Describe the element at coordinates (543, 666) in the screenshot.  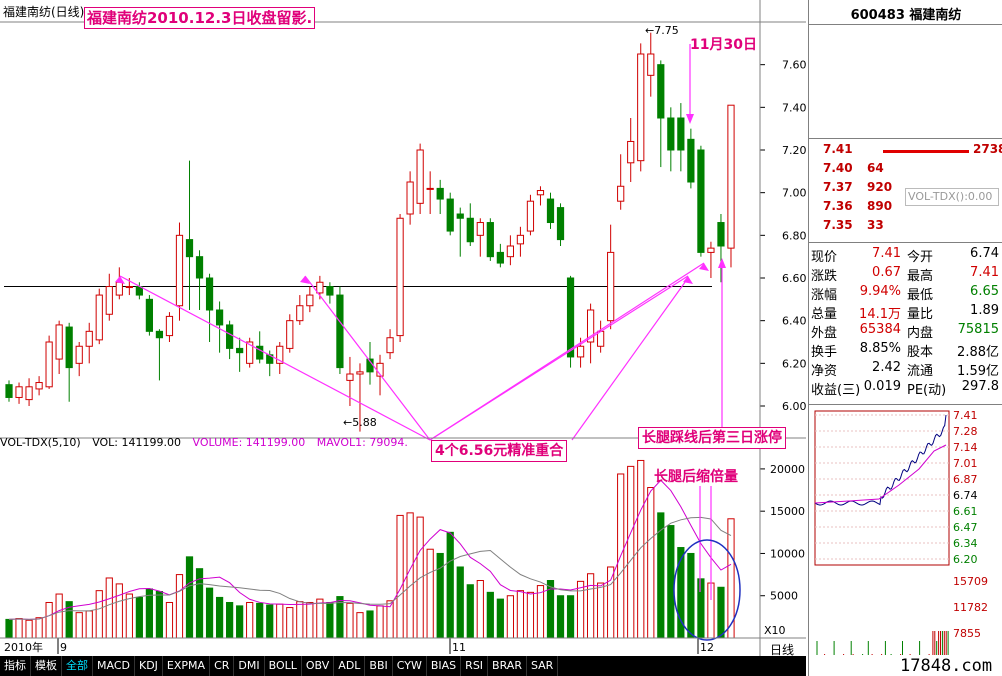
I see `indicator-tab: SAR` at that location.